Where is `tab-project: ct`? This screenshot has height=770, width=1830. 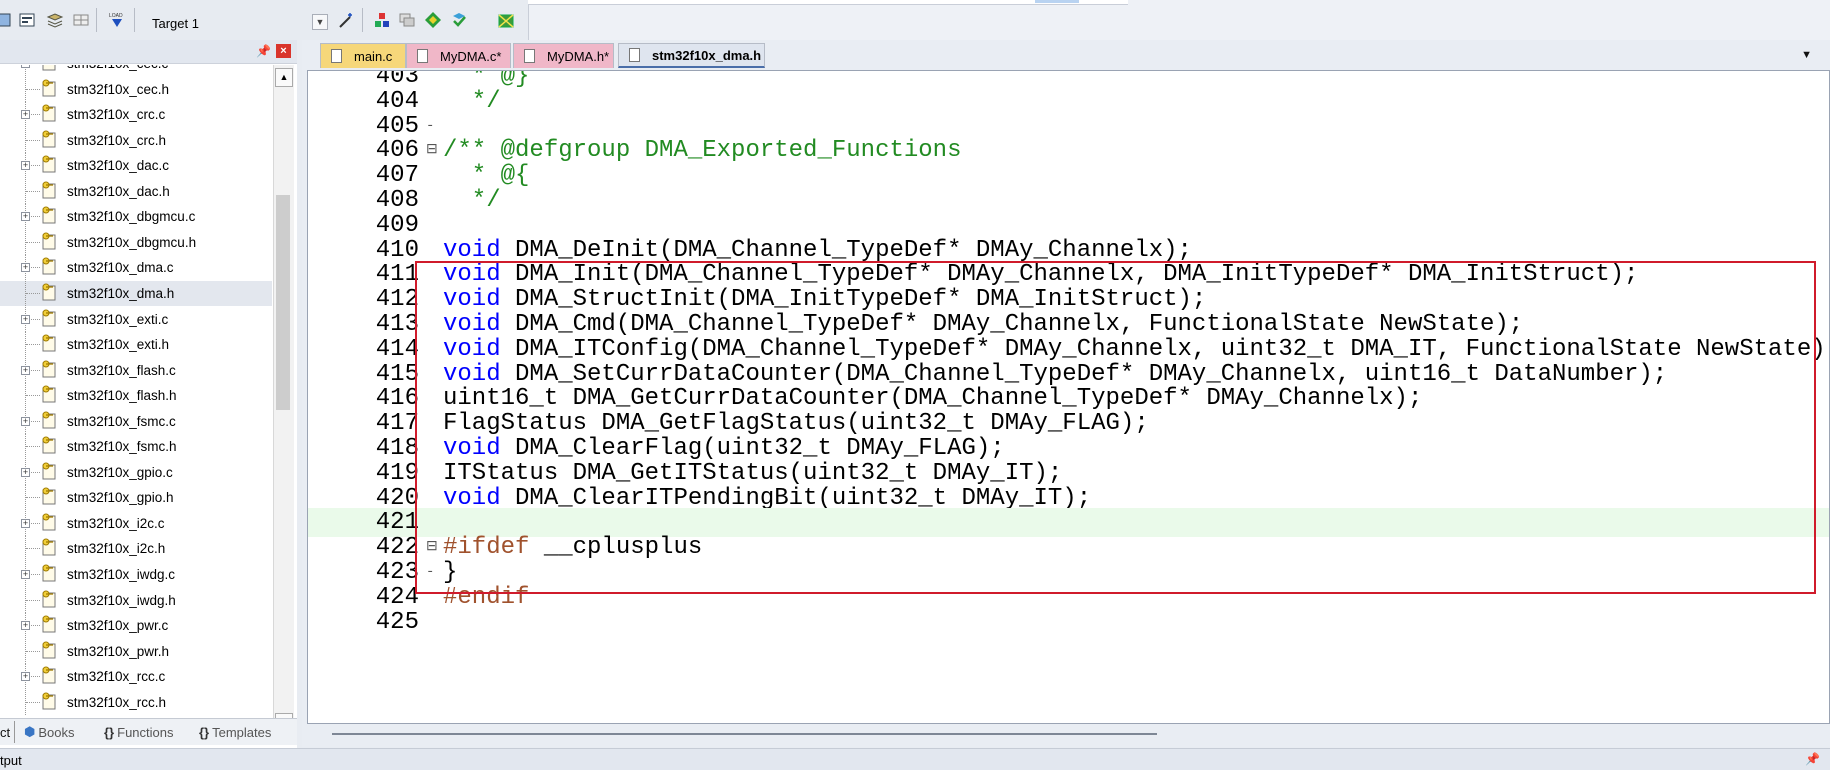 tab-project: ct is located at coordinates (8, 732).